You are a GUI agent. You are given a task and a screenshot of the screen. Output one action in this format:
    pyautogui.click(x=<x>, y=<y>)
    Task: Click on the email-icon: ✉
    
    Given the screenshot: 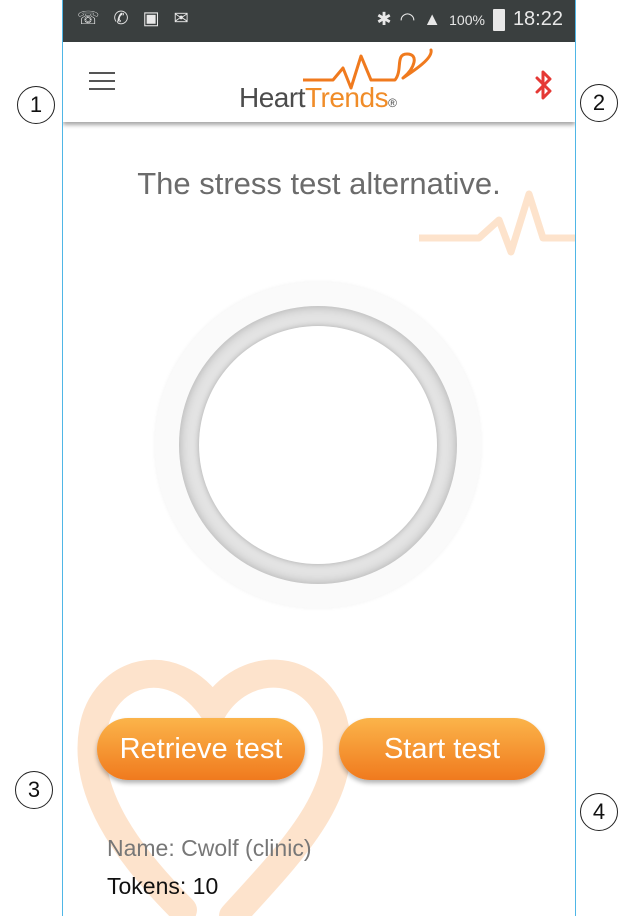 What is the action you would take?
    pyautogui.click(x=181, y=18)
    